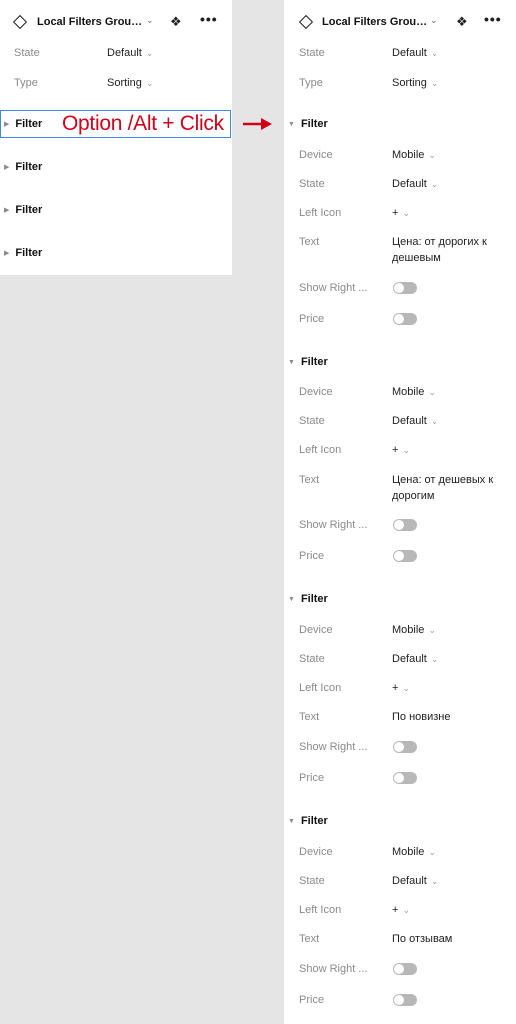 The image size is (516, 1024). I want to click on type-label: Type, so click(311, 83).